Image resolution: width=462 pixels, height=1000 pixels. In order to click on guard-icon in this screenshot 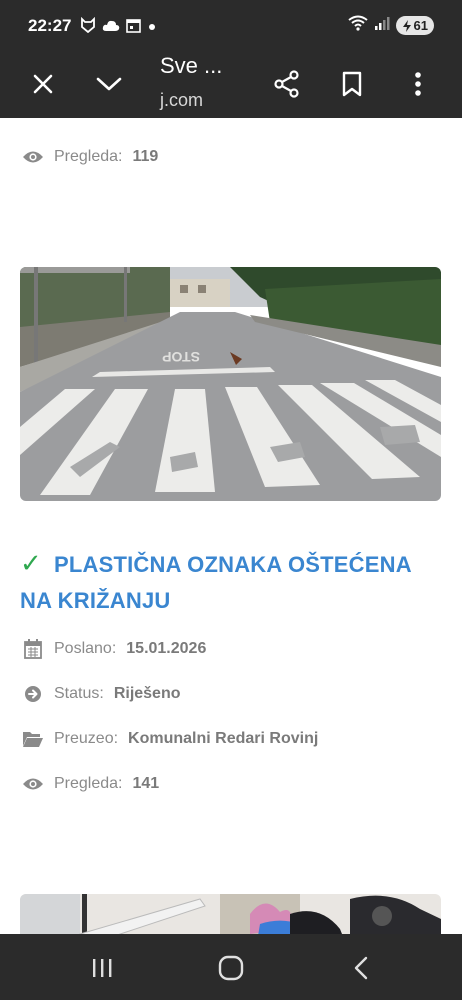, I will do `click(88, 27)`.